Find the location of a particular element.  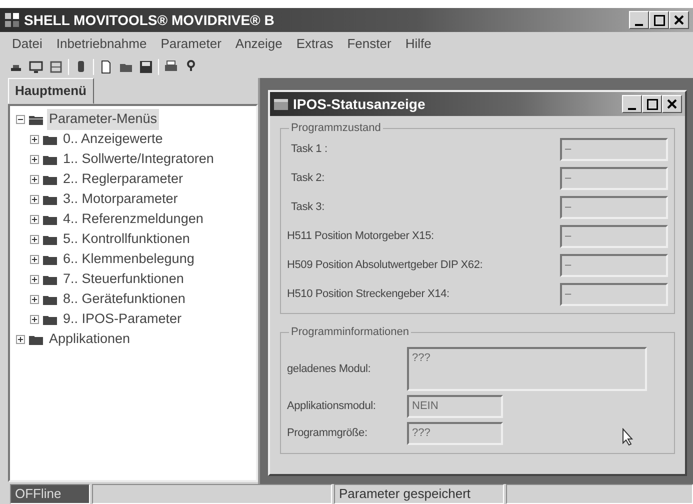

app-logo-icon is located at coordinates (12, 20).